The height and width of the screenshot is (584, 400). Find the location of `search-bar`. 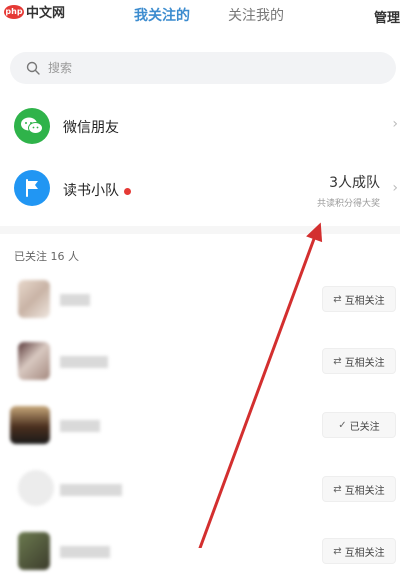

search-bar is located at coordinates (203, 68).